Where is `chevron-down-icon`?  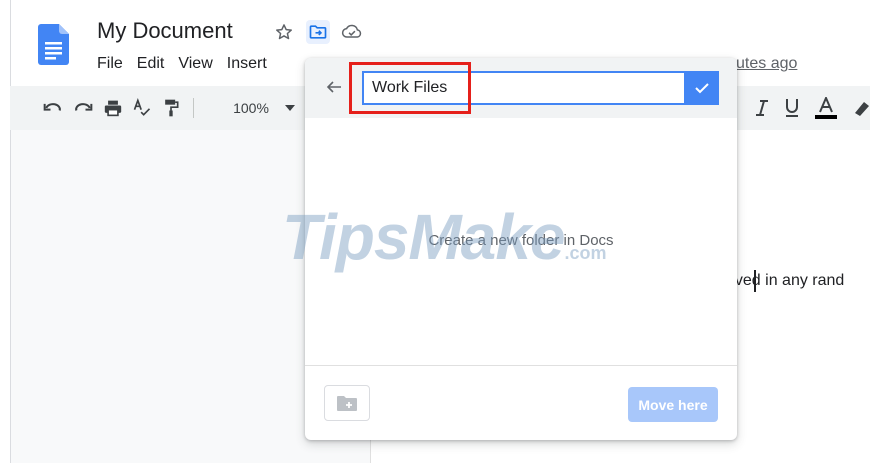 chevron-down-icon is located at coordinates (290, 108).